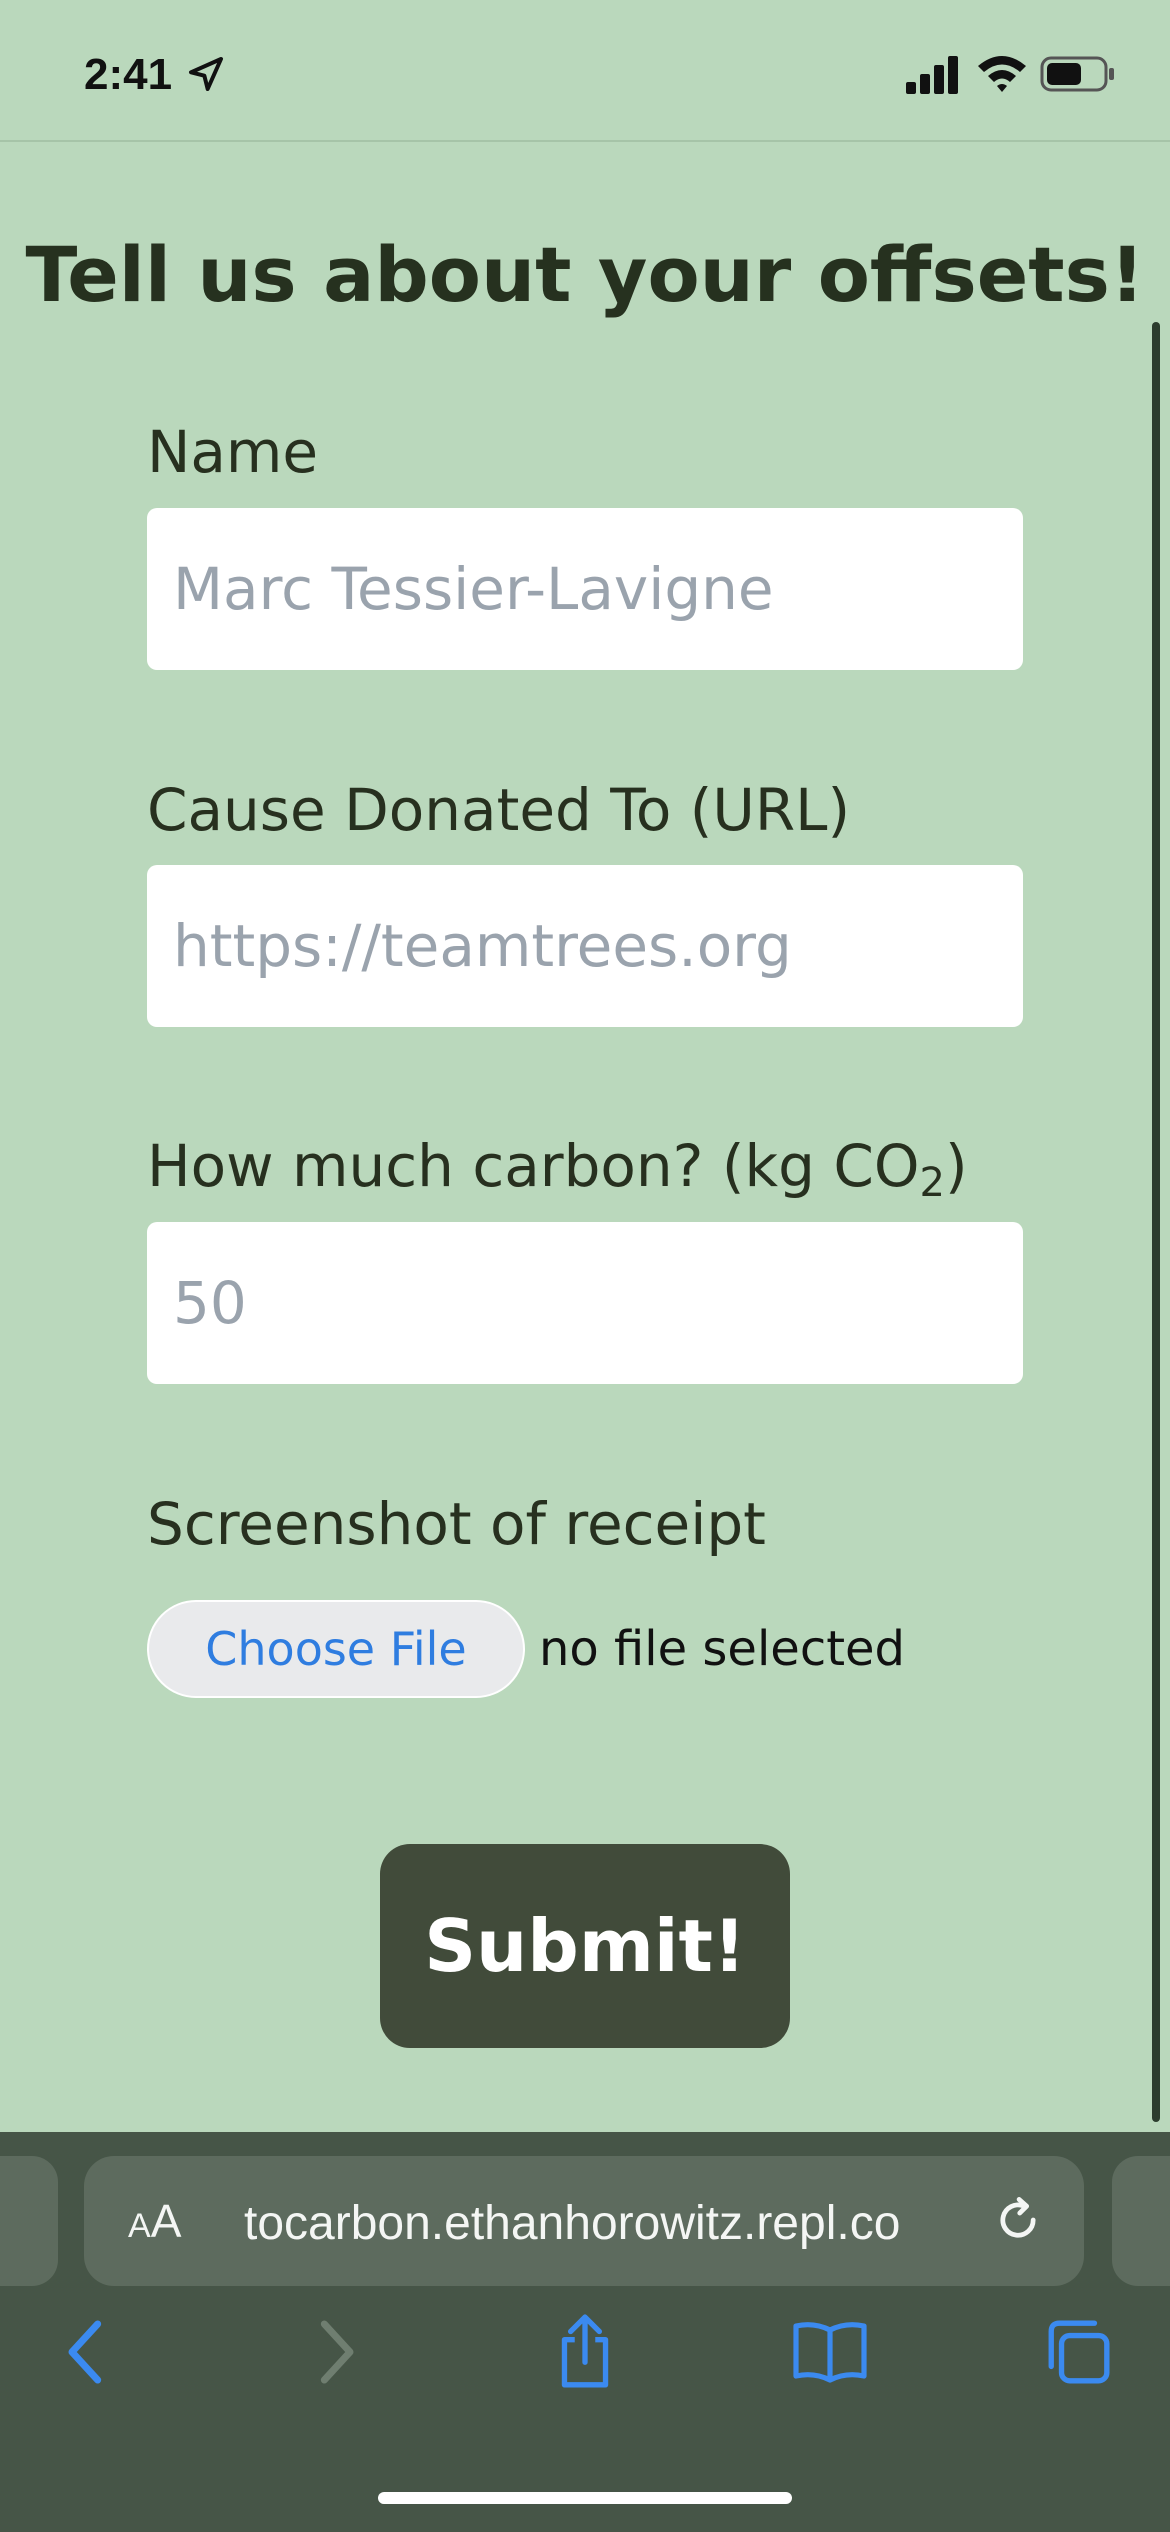 Image resolution: width=1170 pixels, height=2532 pixels. I want to click on file-upload: Choose File no file selected, so click(526, 1649).